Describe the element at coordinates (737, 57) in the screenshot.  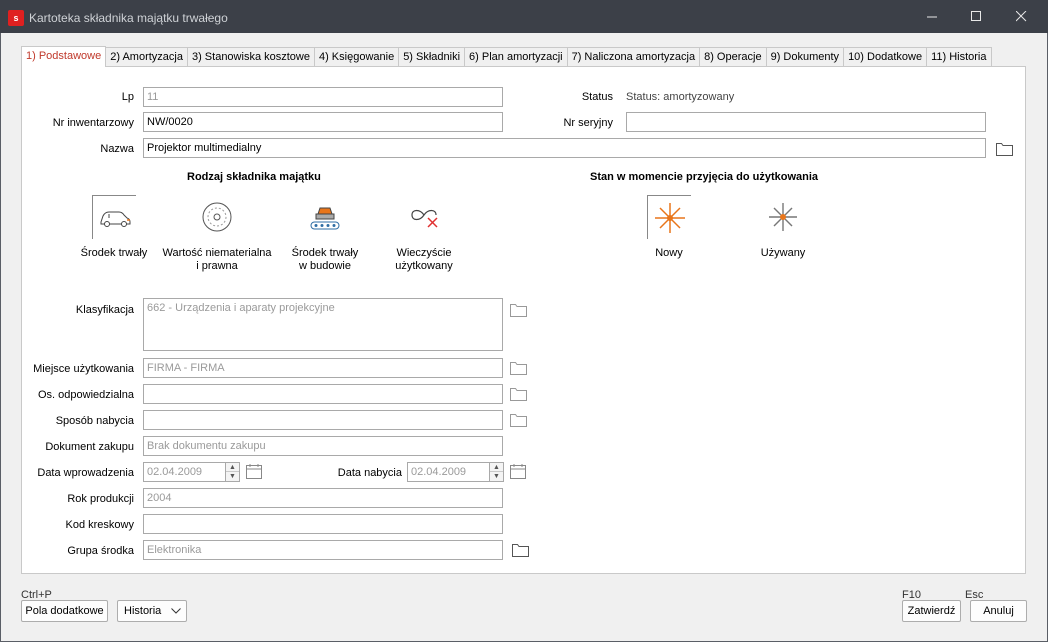
I see `tab-label: Operacje` at that location.